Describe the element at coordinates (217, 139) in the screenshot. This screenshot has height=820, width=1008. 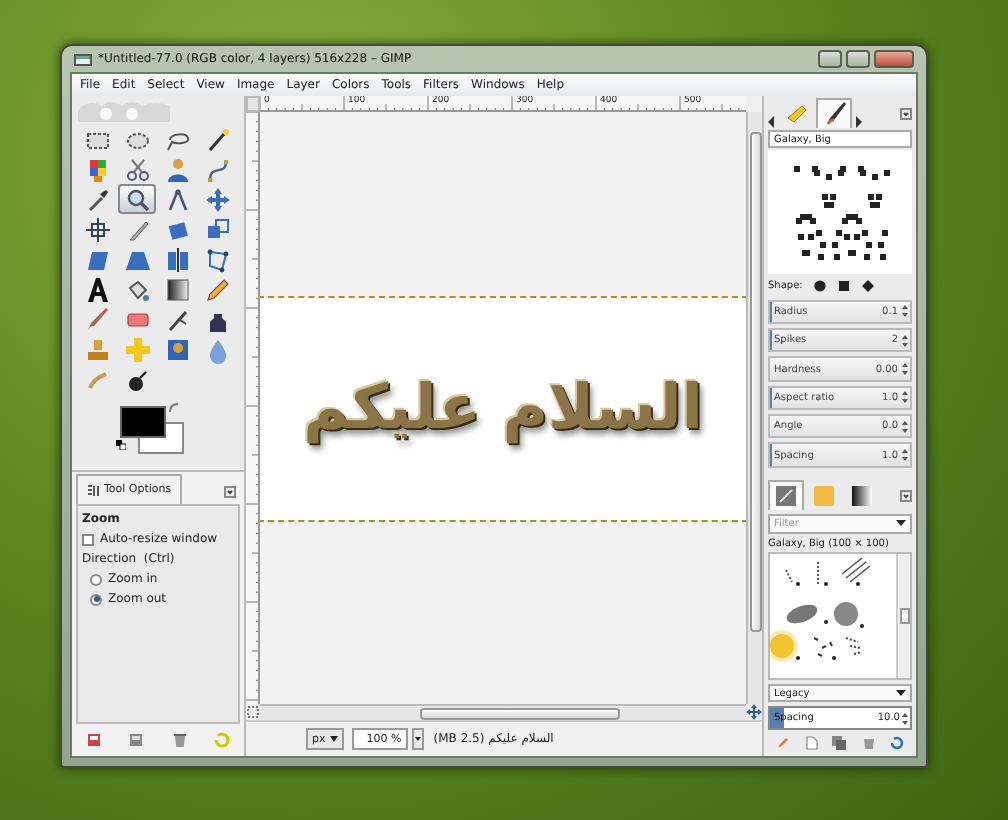
I see `wand-icon` at that location.